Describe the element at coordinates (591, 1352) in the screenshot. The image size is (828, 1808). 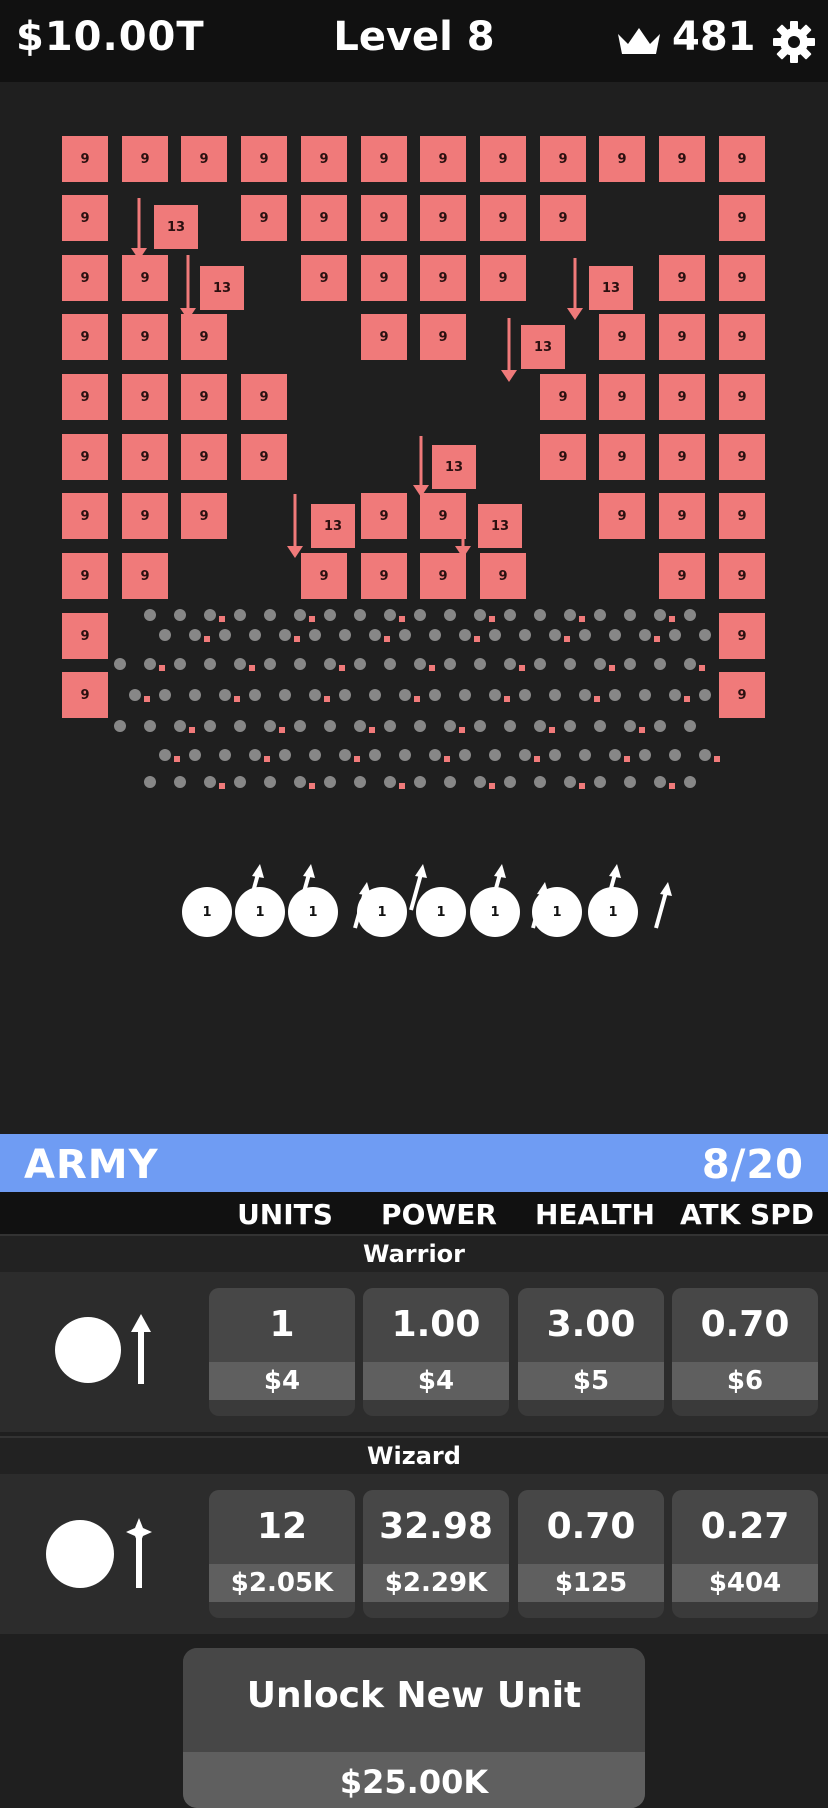
I see `warrior-health-upgrade-button: 3.00 $5` at that location.